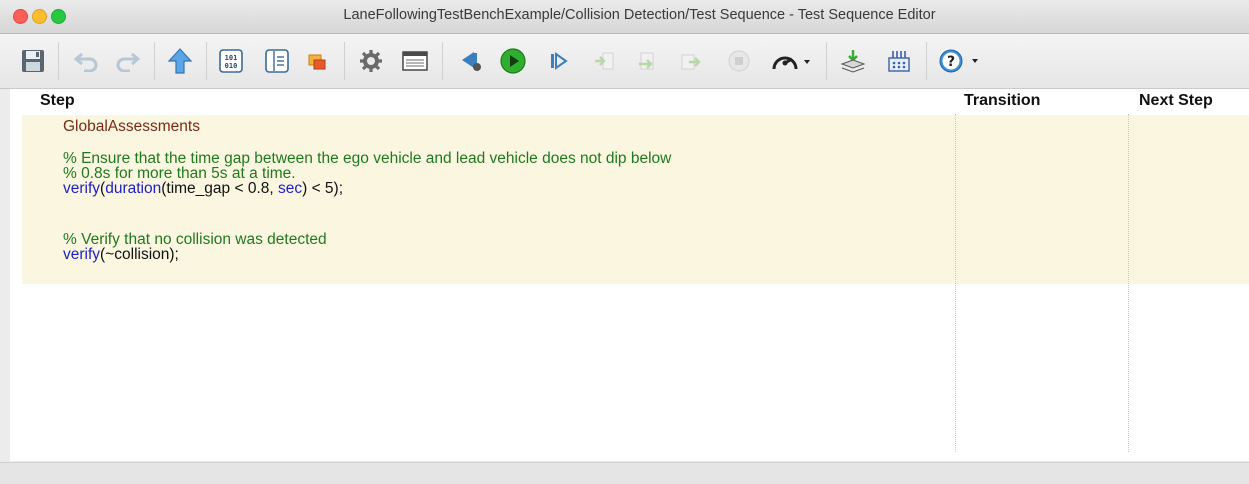 This screenshot has width=1249, height=484. What do you see at coordinates (57, 101) in the screenshot?
I see `step-column-header: Step` at bounding box center [57, 101].